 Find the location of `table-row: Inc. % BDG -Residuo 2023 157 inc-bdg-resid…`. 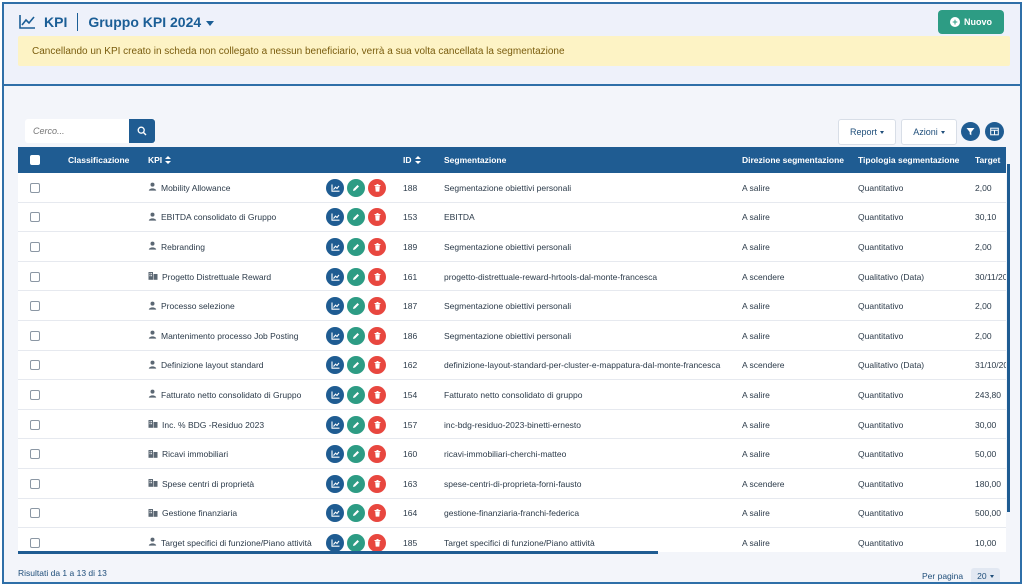

table-row: Inc. % BDG -Residuo 2023 157 inc-bdg-resid… is located at coordinates (512, 424).